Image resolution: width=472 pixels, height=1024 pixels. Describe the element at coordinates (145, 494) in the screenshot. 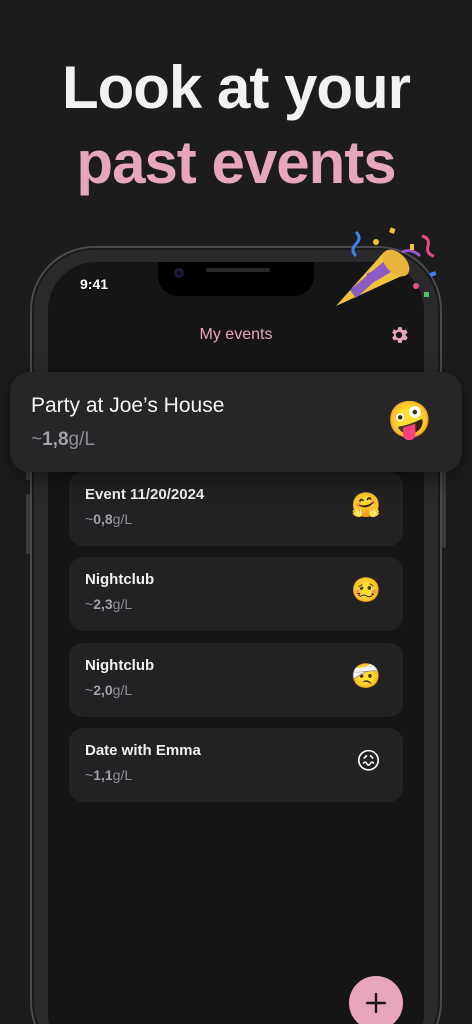

I see `event-title: Event 11/20/2024` at that location.